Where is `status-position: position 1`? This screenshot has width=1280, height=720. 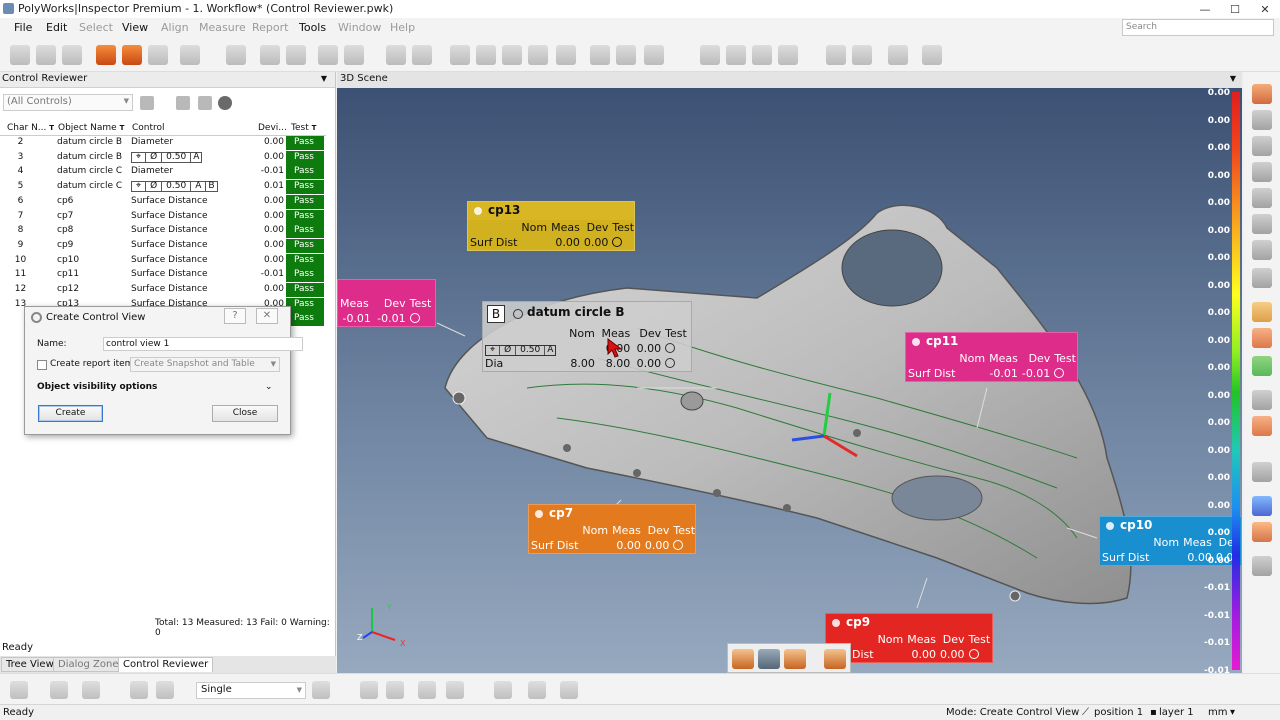 status-position: position 1 is located at coordinates (1118, 712).